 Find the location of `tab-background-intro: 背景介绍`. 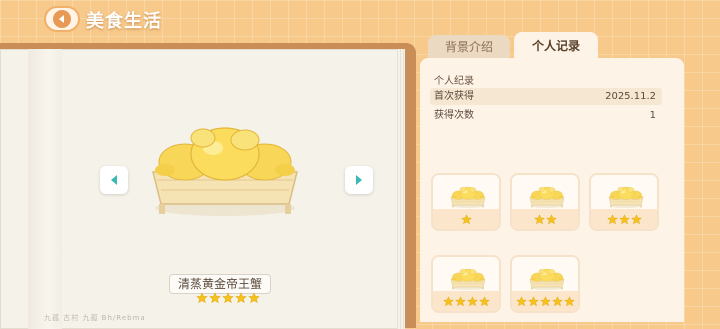

tab-background-intro: 背景介绍 is located at coordinates (469, 47).